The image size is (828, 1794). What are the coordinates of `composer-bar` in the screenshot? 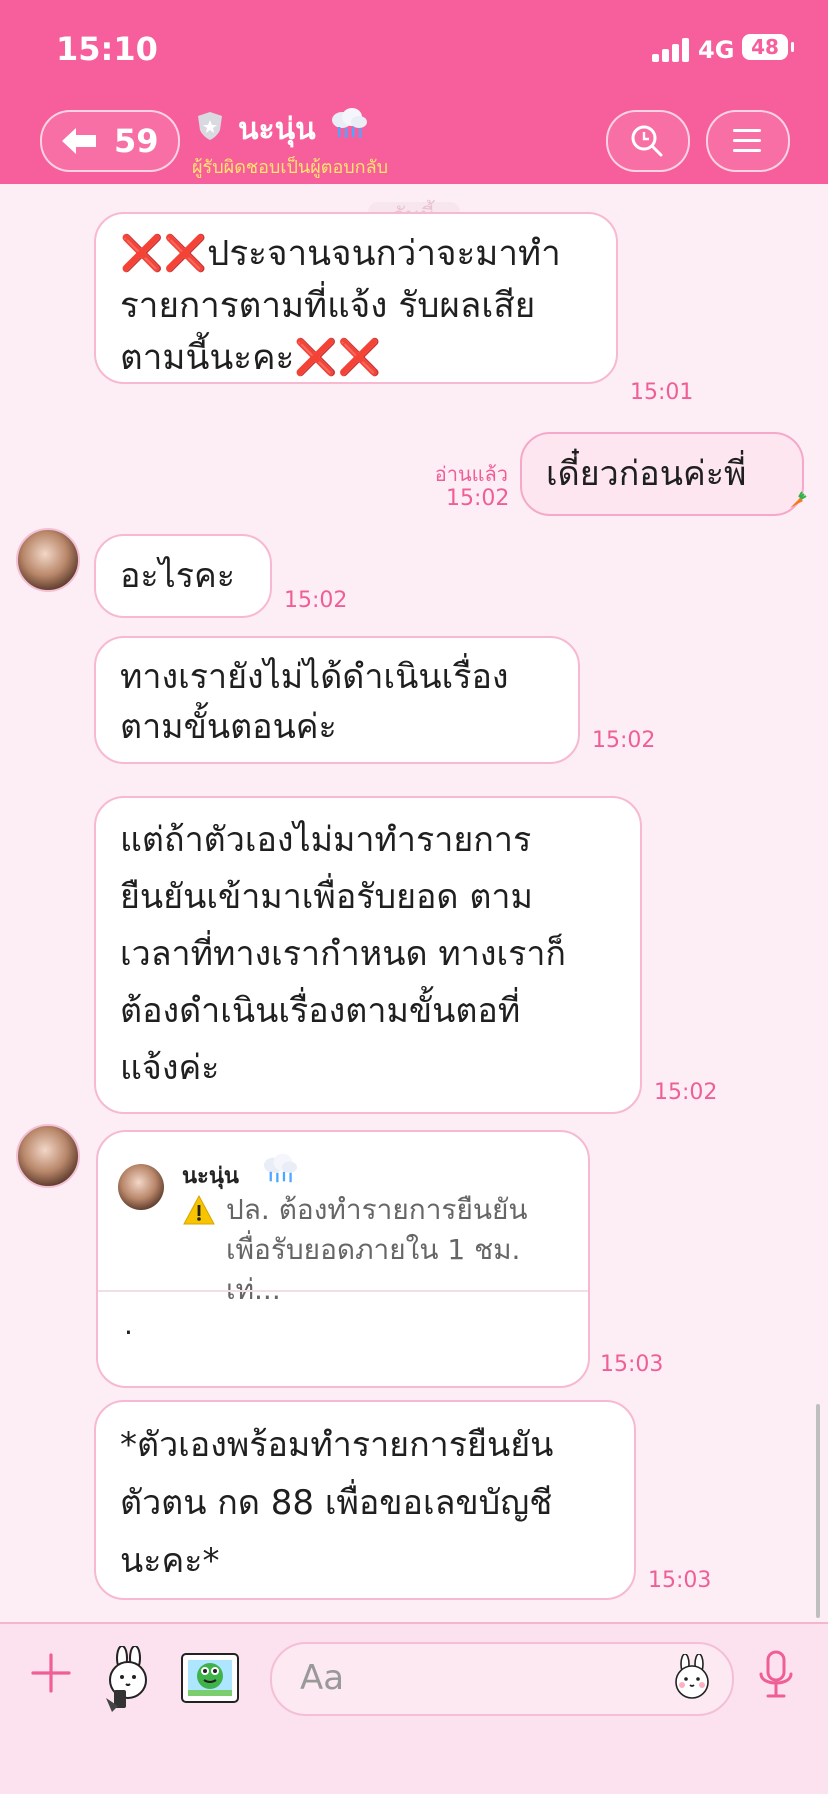 It's located at (414, 1708).